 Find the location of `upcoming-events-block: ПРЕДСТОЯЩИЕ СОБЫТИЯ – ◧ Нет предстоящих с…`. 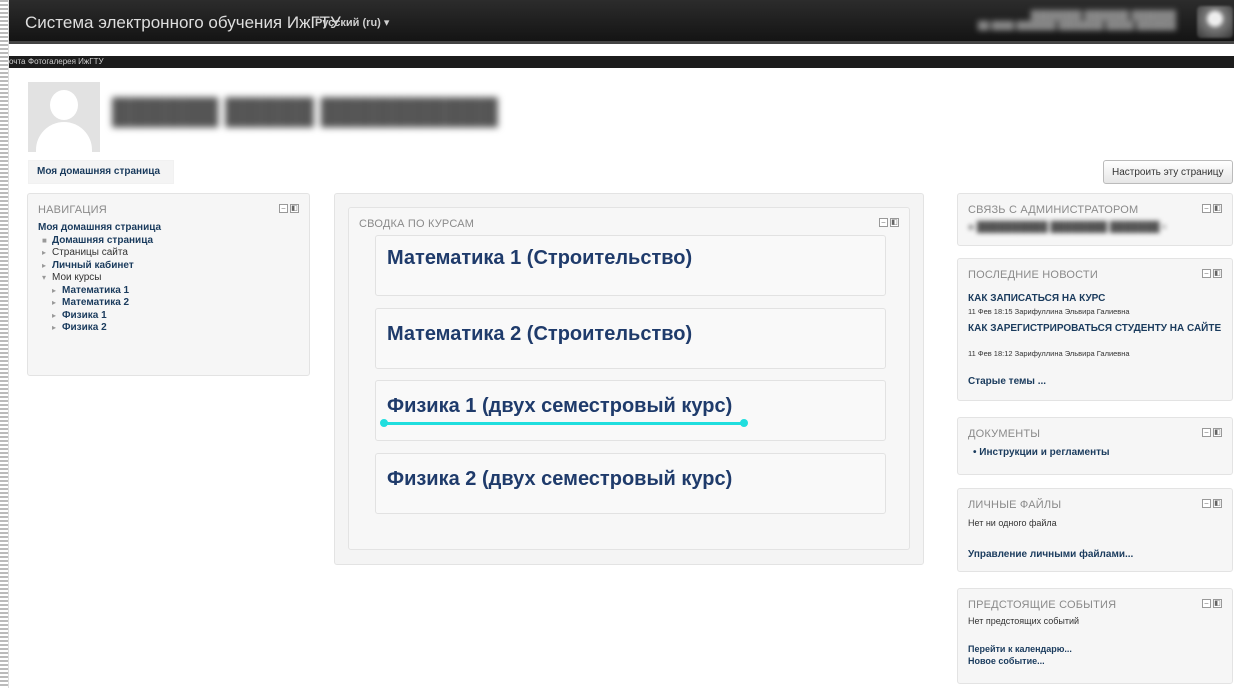

upcoming-events-block: ПРЕДСТОЯЩИЕ СОБЫТИЯ – ◧ Нет предстоящих с… is located at coordinates (1095, 636).